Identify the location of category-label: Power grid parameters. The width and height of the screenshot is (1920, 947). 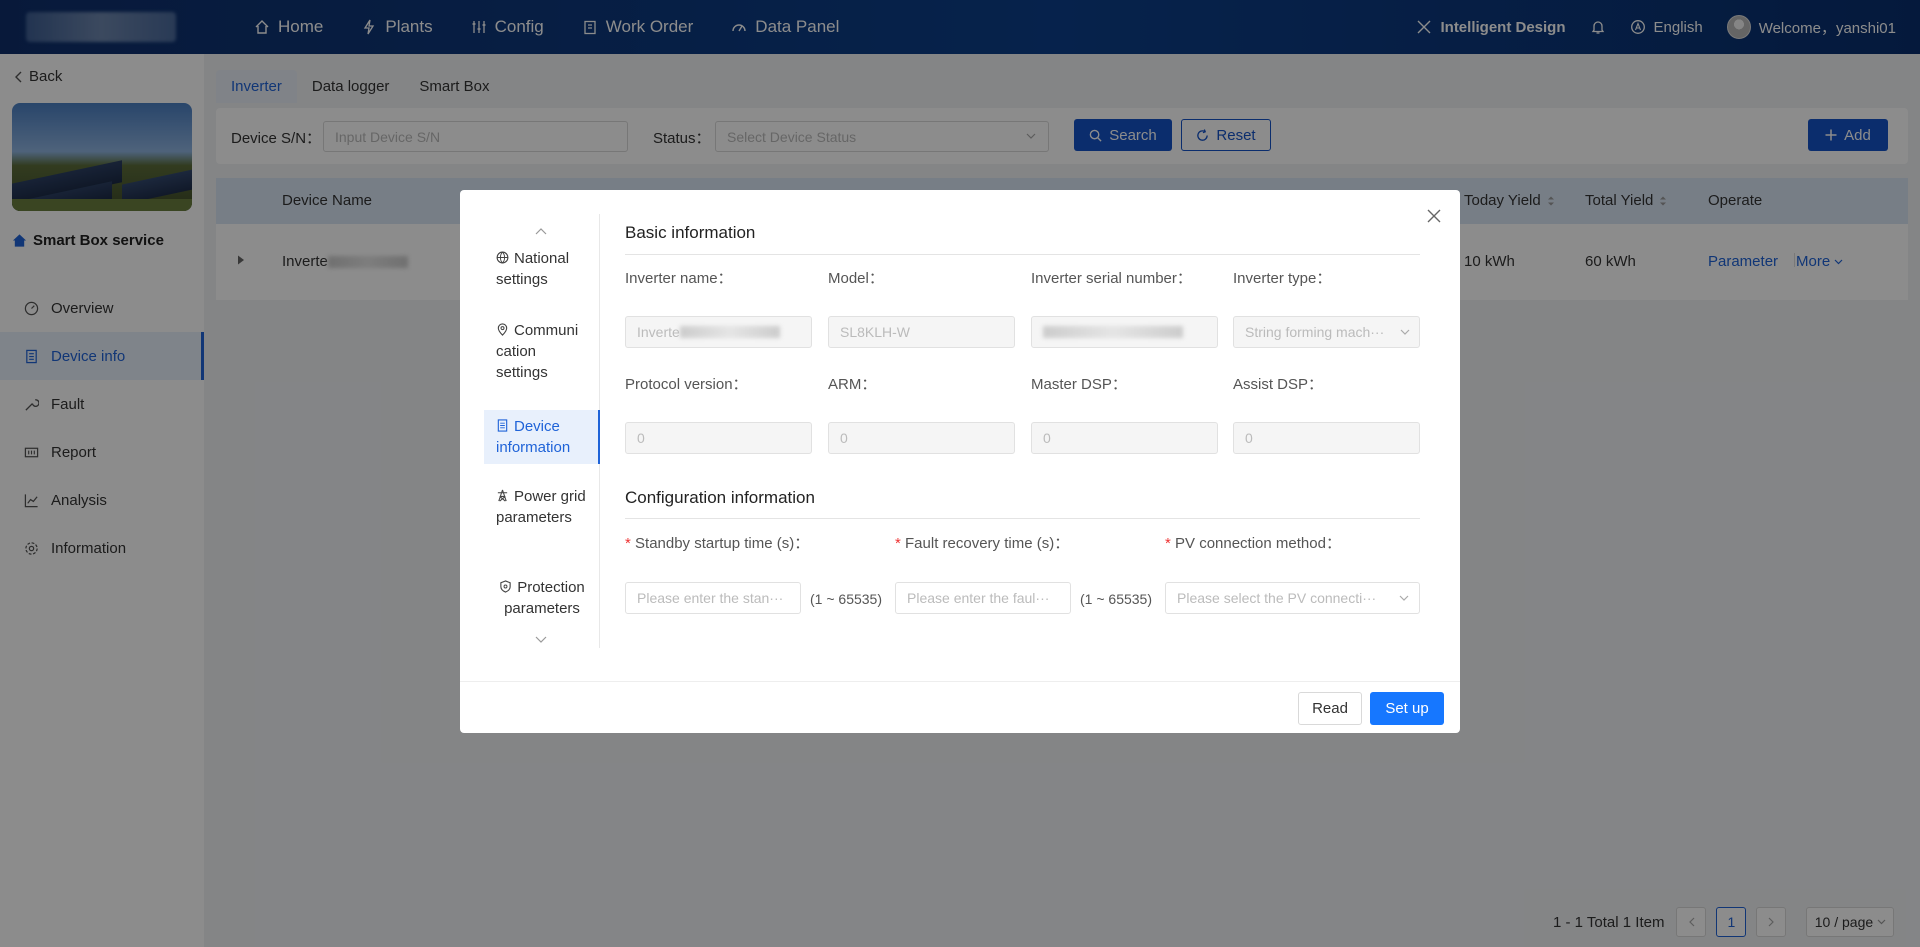
(541, 507).